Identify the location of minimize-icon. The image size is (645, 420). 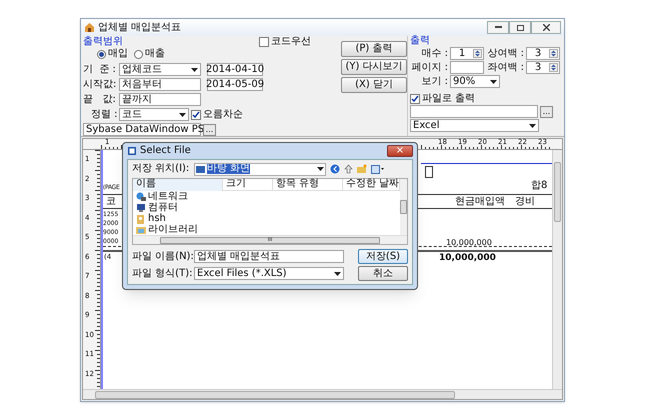
(498, 27).